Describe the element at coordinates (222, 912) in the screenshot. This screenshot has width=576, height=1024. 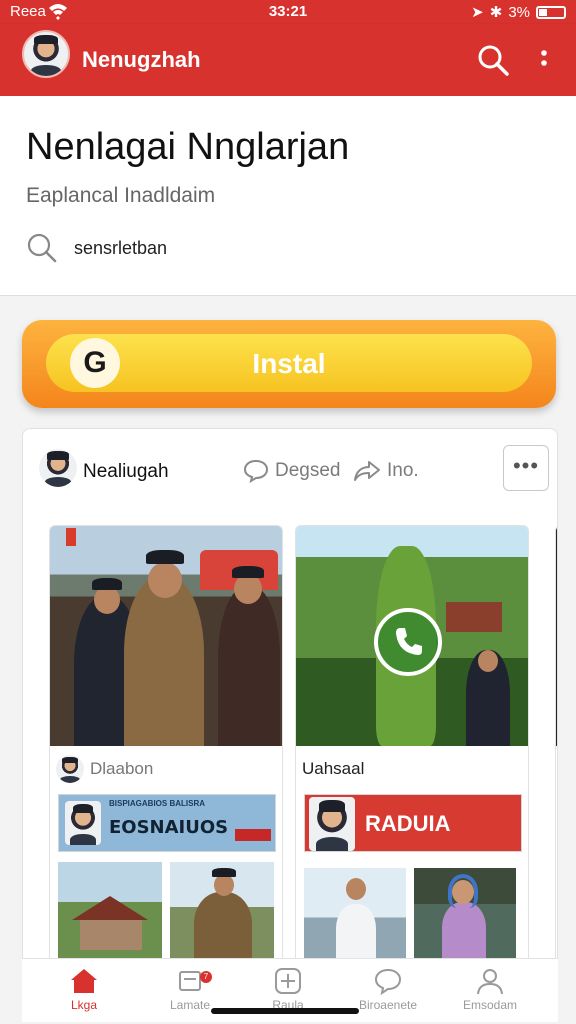
I see `officer-thumbnail` at that location.